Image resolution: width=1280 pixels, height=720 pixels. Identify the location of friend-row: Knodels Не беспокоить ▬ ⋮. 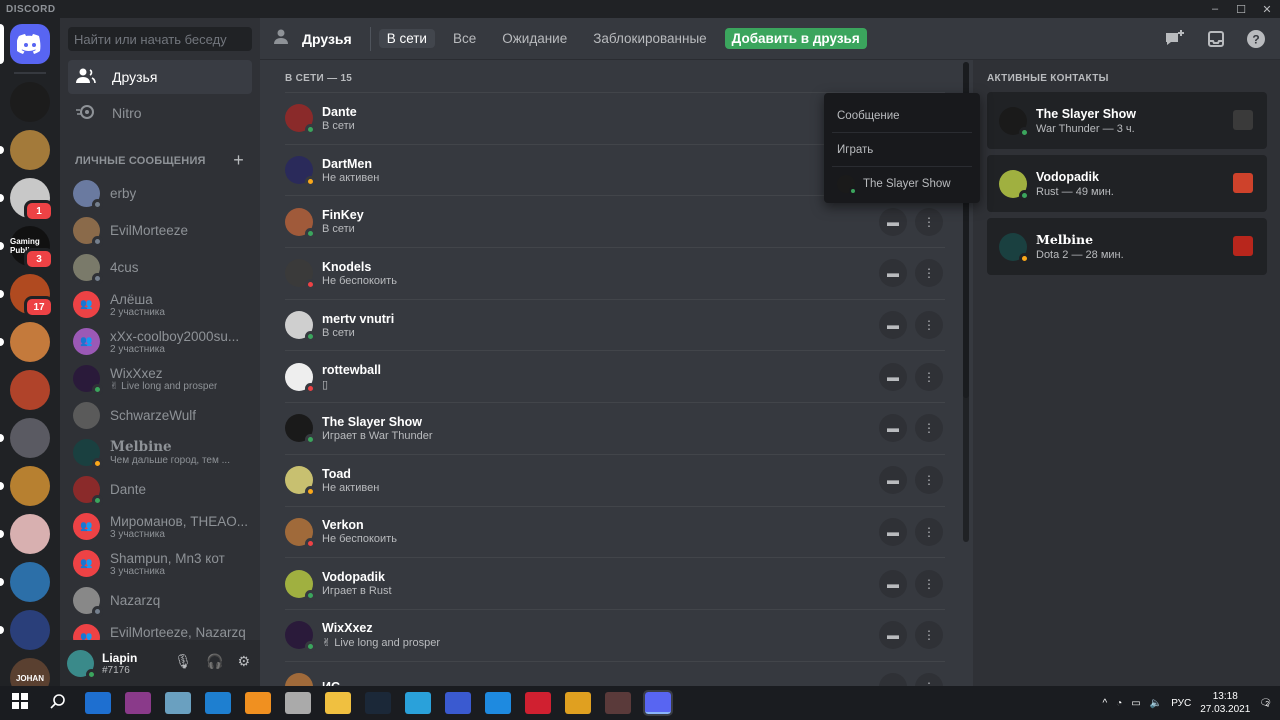
(615, 273).